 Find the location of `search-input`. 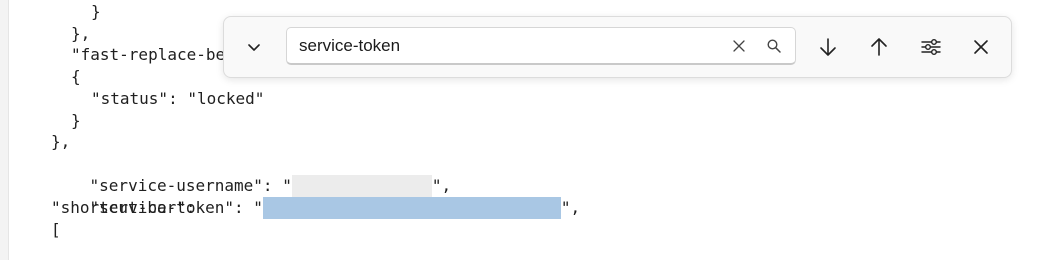

search-input is located at coordinates (504, 46).